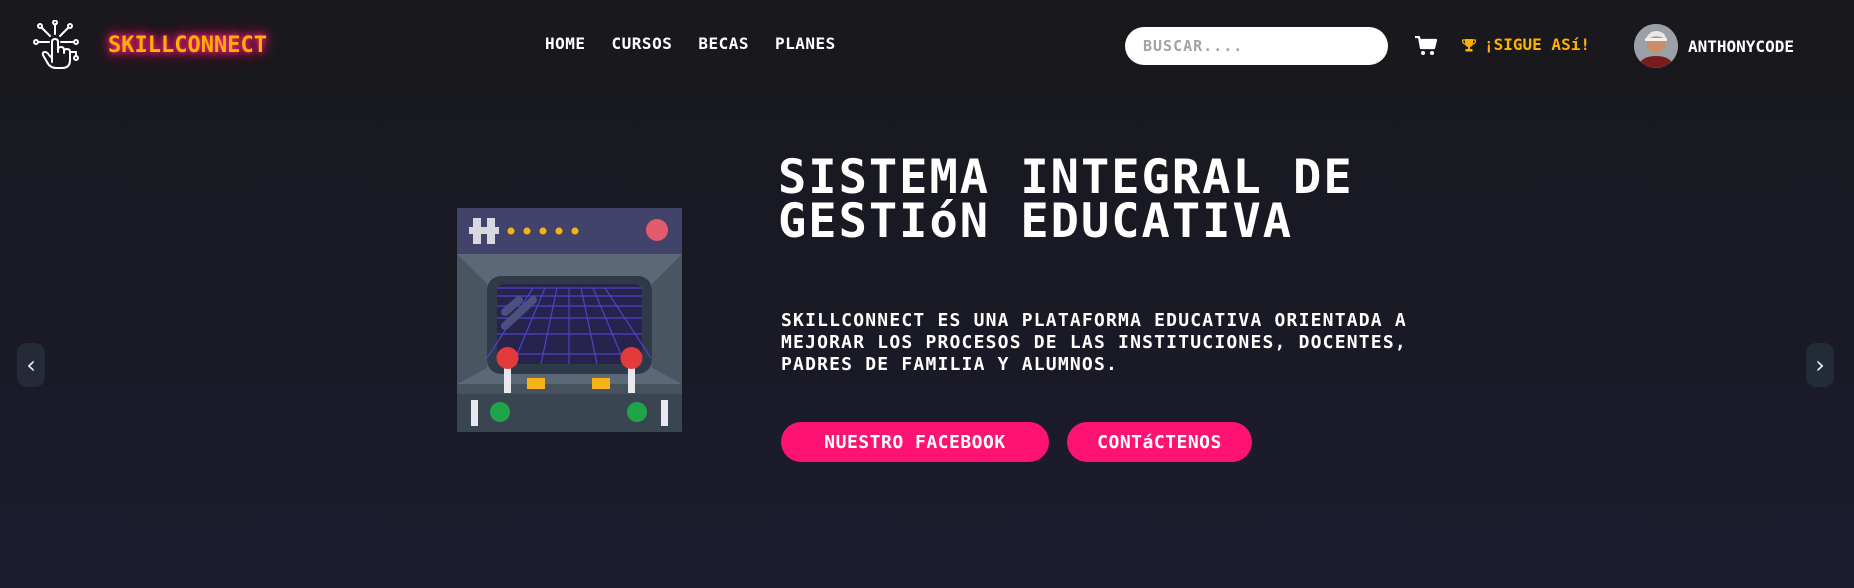 The width and height of the screenshot is (1854, 588). What do you see at coordinates (723, 43) in the screenshot?
I see `nav-becas: BECAS` at bounding box center [723, 43].